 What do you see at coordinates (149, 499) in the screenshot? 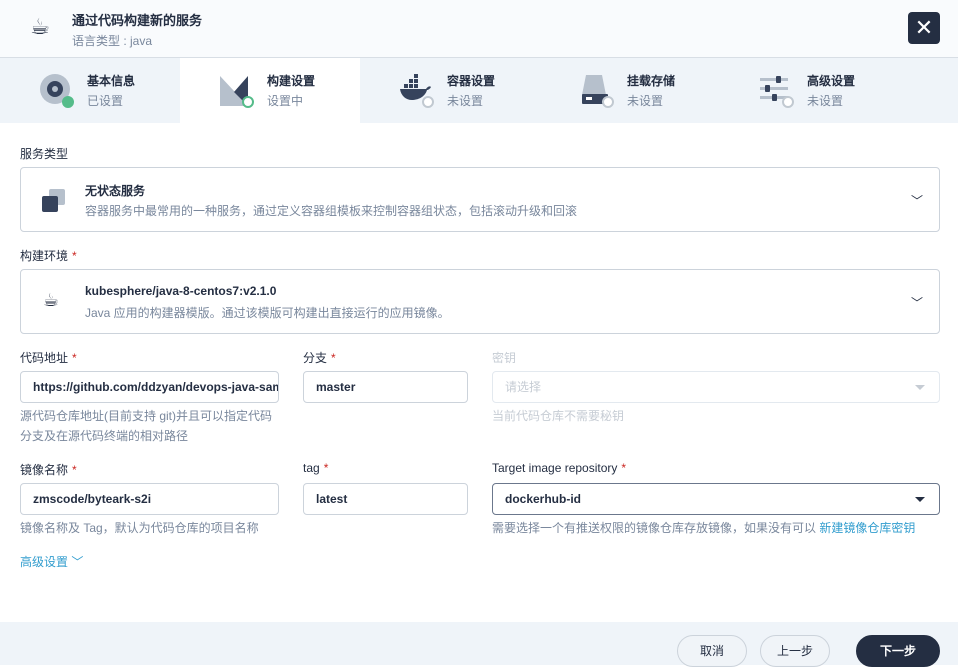
I see `image-name-input: zmscode/byteark-s2i` at bounding box center [149, 499].